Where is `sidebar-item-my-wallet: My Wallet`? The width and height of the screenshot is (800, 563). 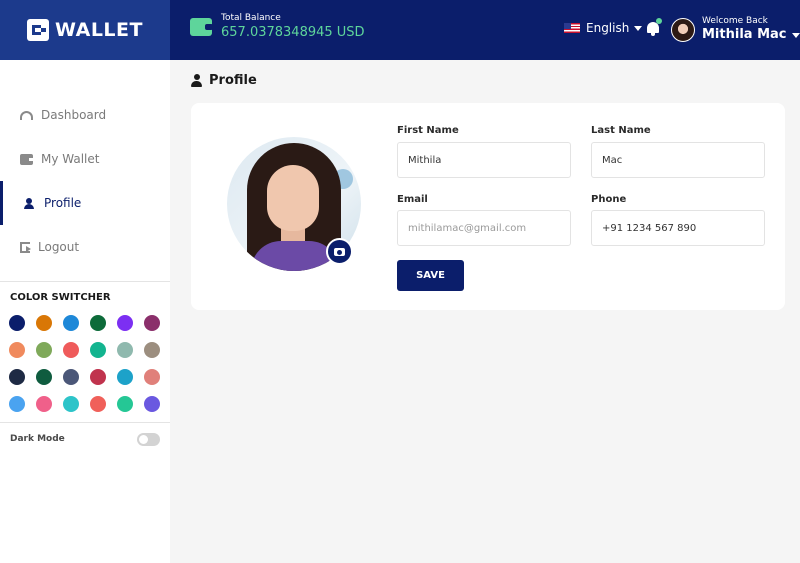
sidebar-item-my-wallet: My Wallet is located at coordinates (85, 159).